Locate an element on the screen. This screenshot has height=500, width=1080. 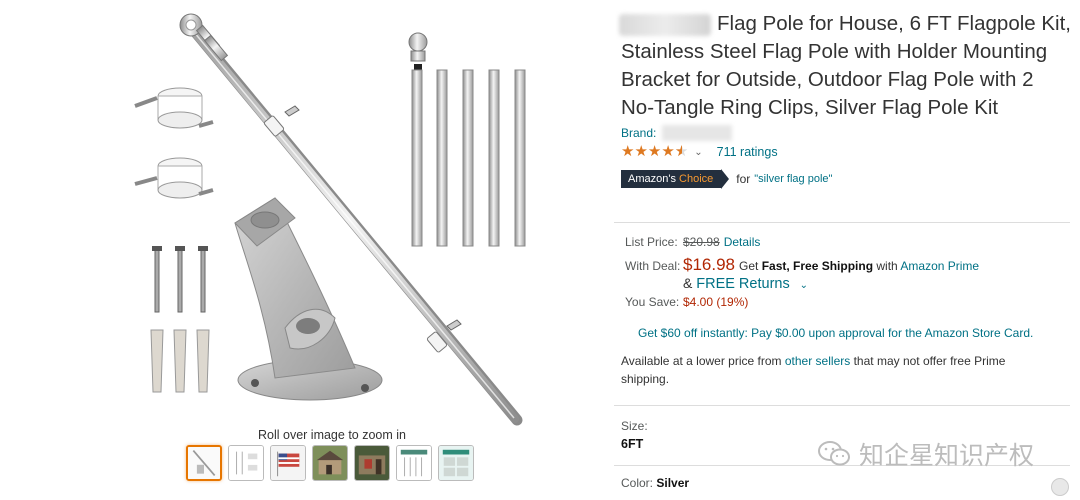
fast-free-shipping: Fast, Free Shipping is located at coordinates (817, 266).